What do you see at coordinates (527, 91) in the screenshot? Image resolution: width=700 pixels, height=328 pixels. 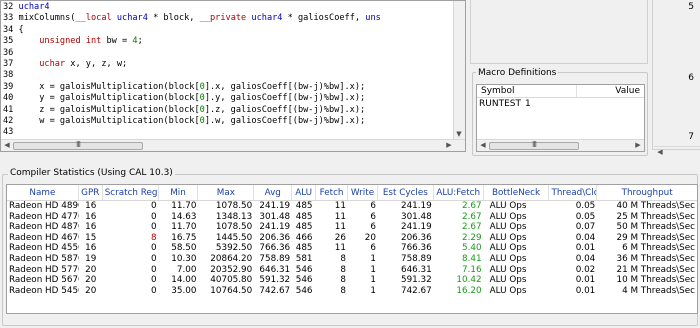 I see `macro-col-symbol: Symbol` at bounding box center [527, 91].